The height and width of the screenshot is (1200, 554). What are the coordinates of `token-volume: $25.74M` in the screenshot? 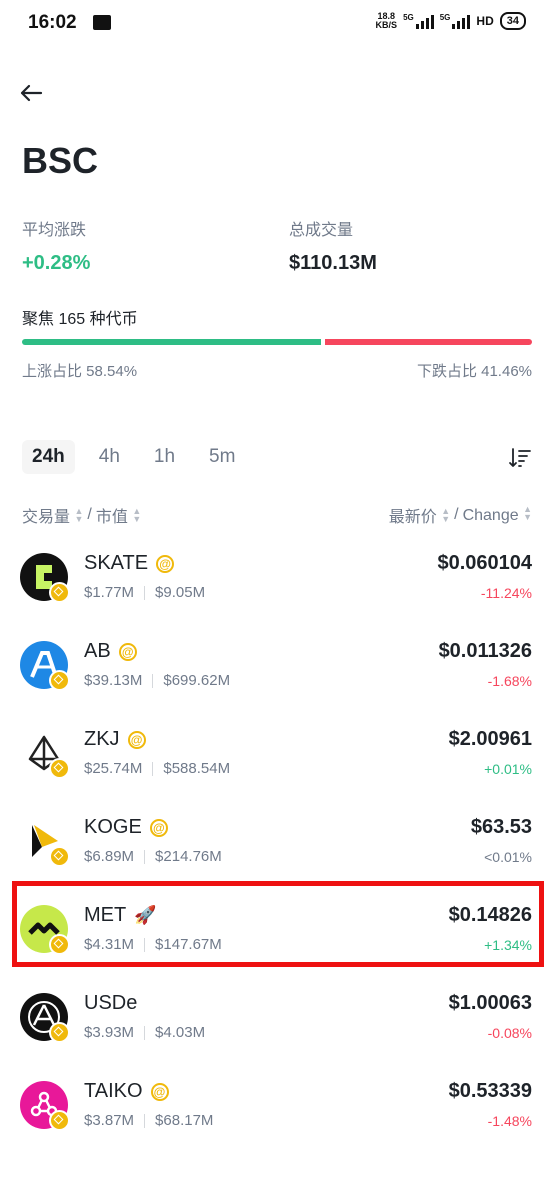 It's located at (113, 768).